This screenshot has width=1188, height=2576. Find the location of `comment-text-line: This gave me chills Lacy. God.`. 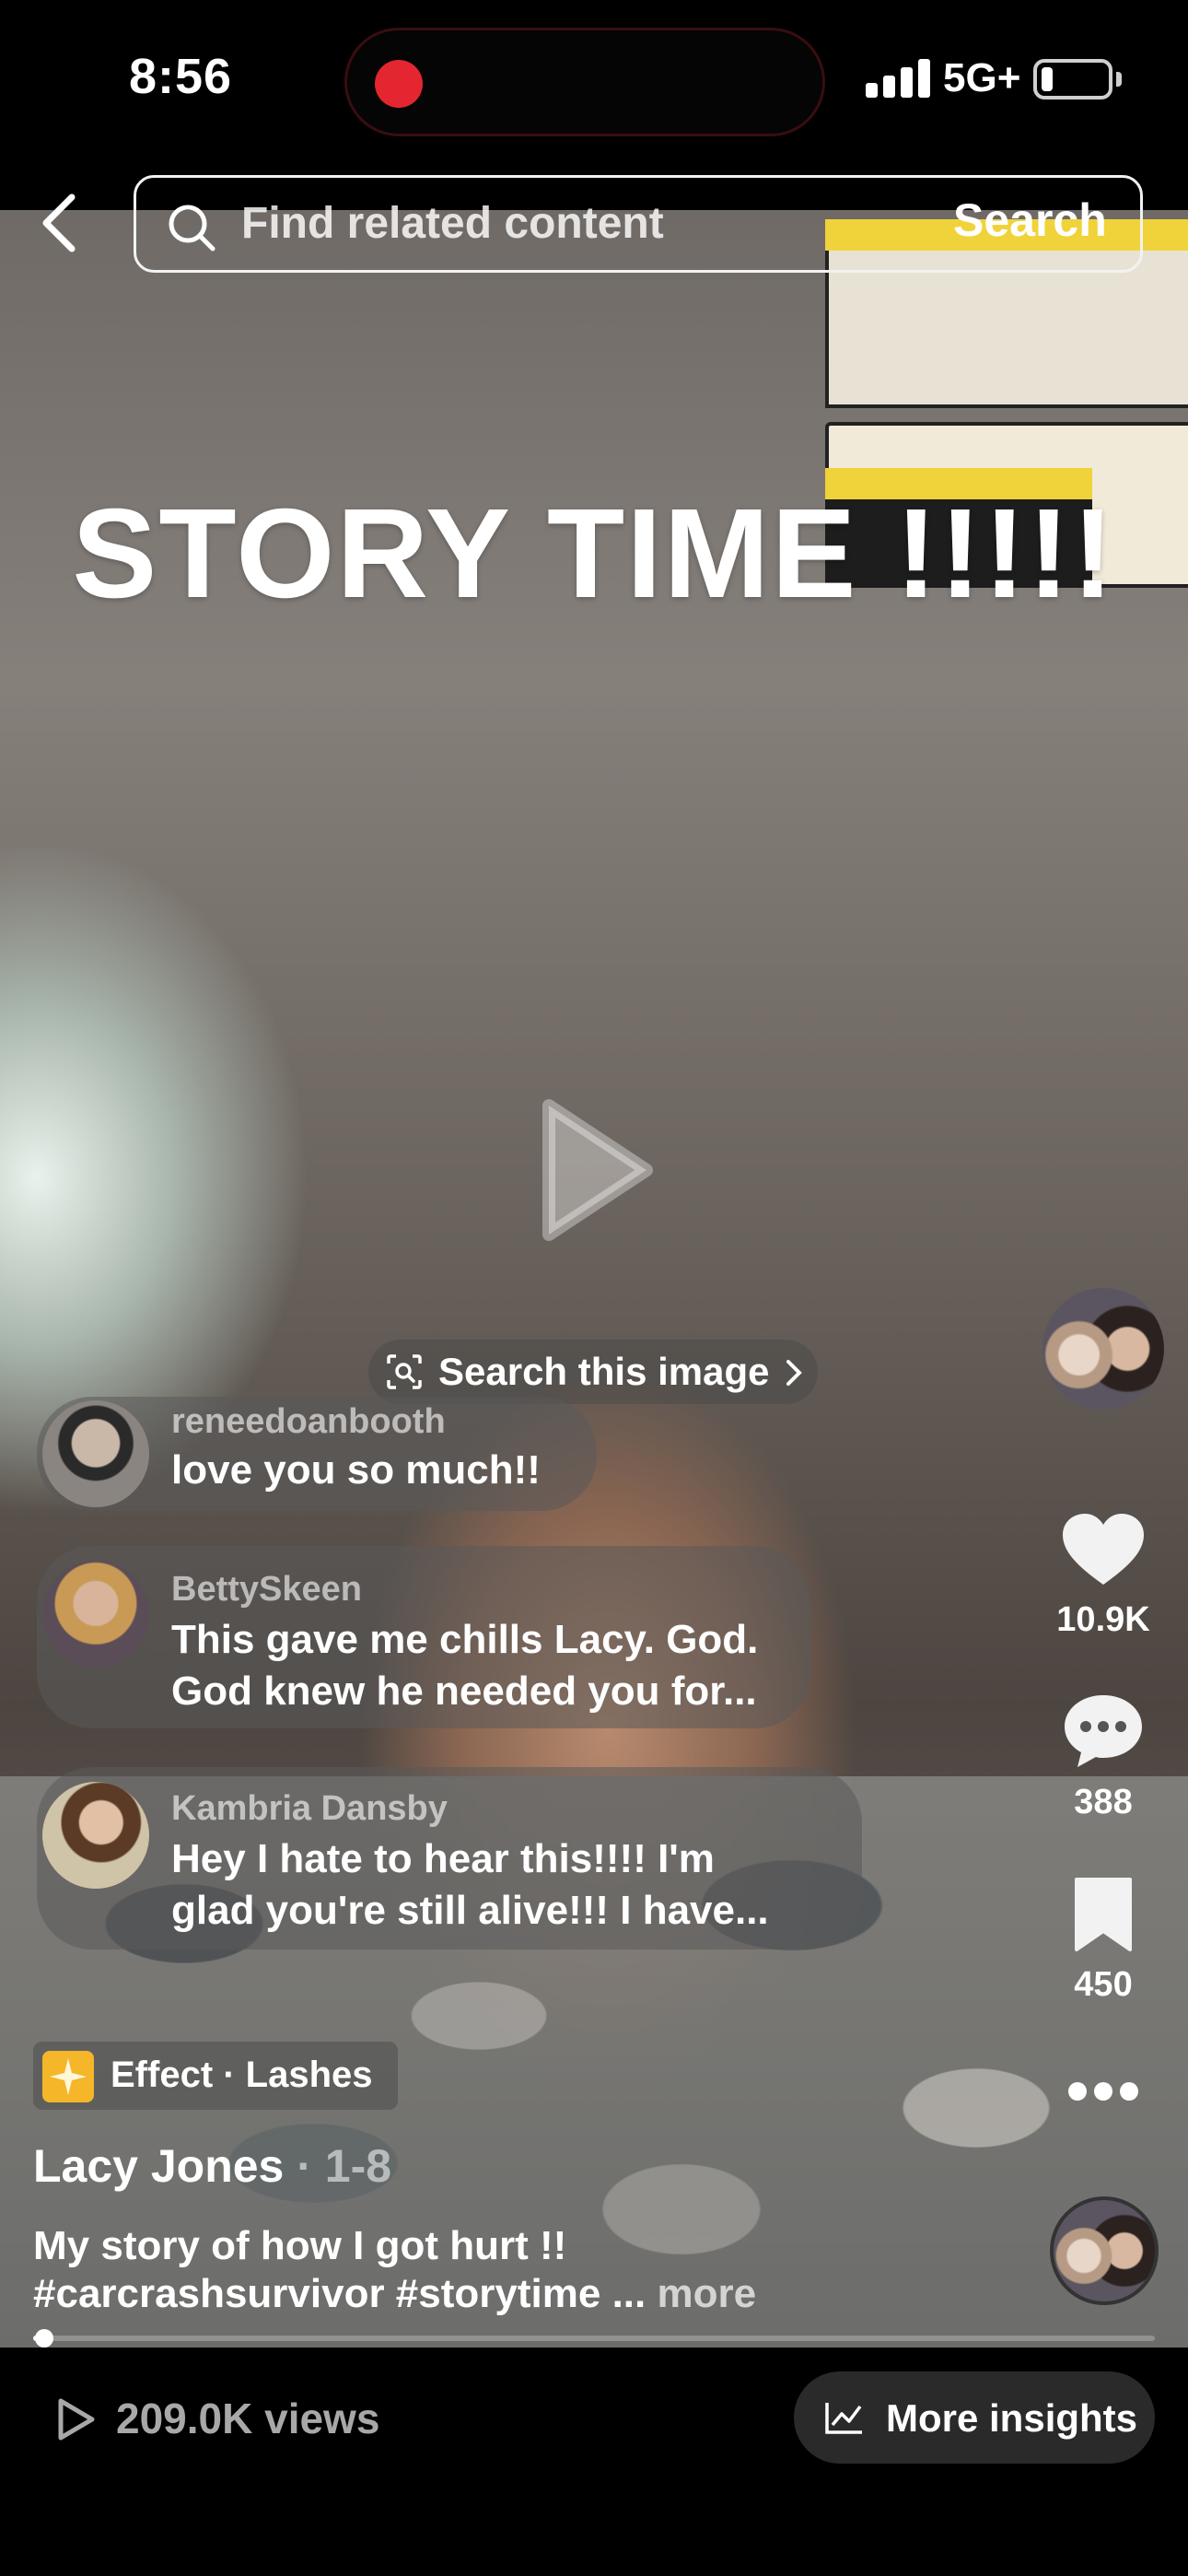

comment-text-line: This gave me chills Lacy. God. is located at coordinates (465, 1639).